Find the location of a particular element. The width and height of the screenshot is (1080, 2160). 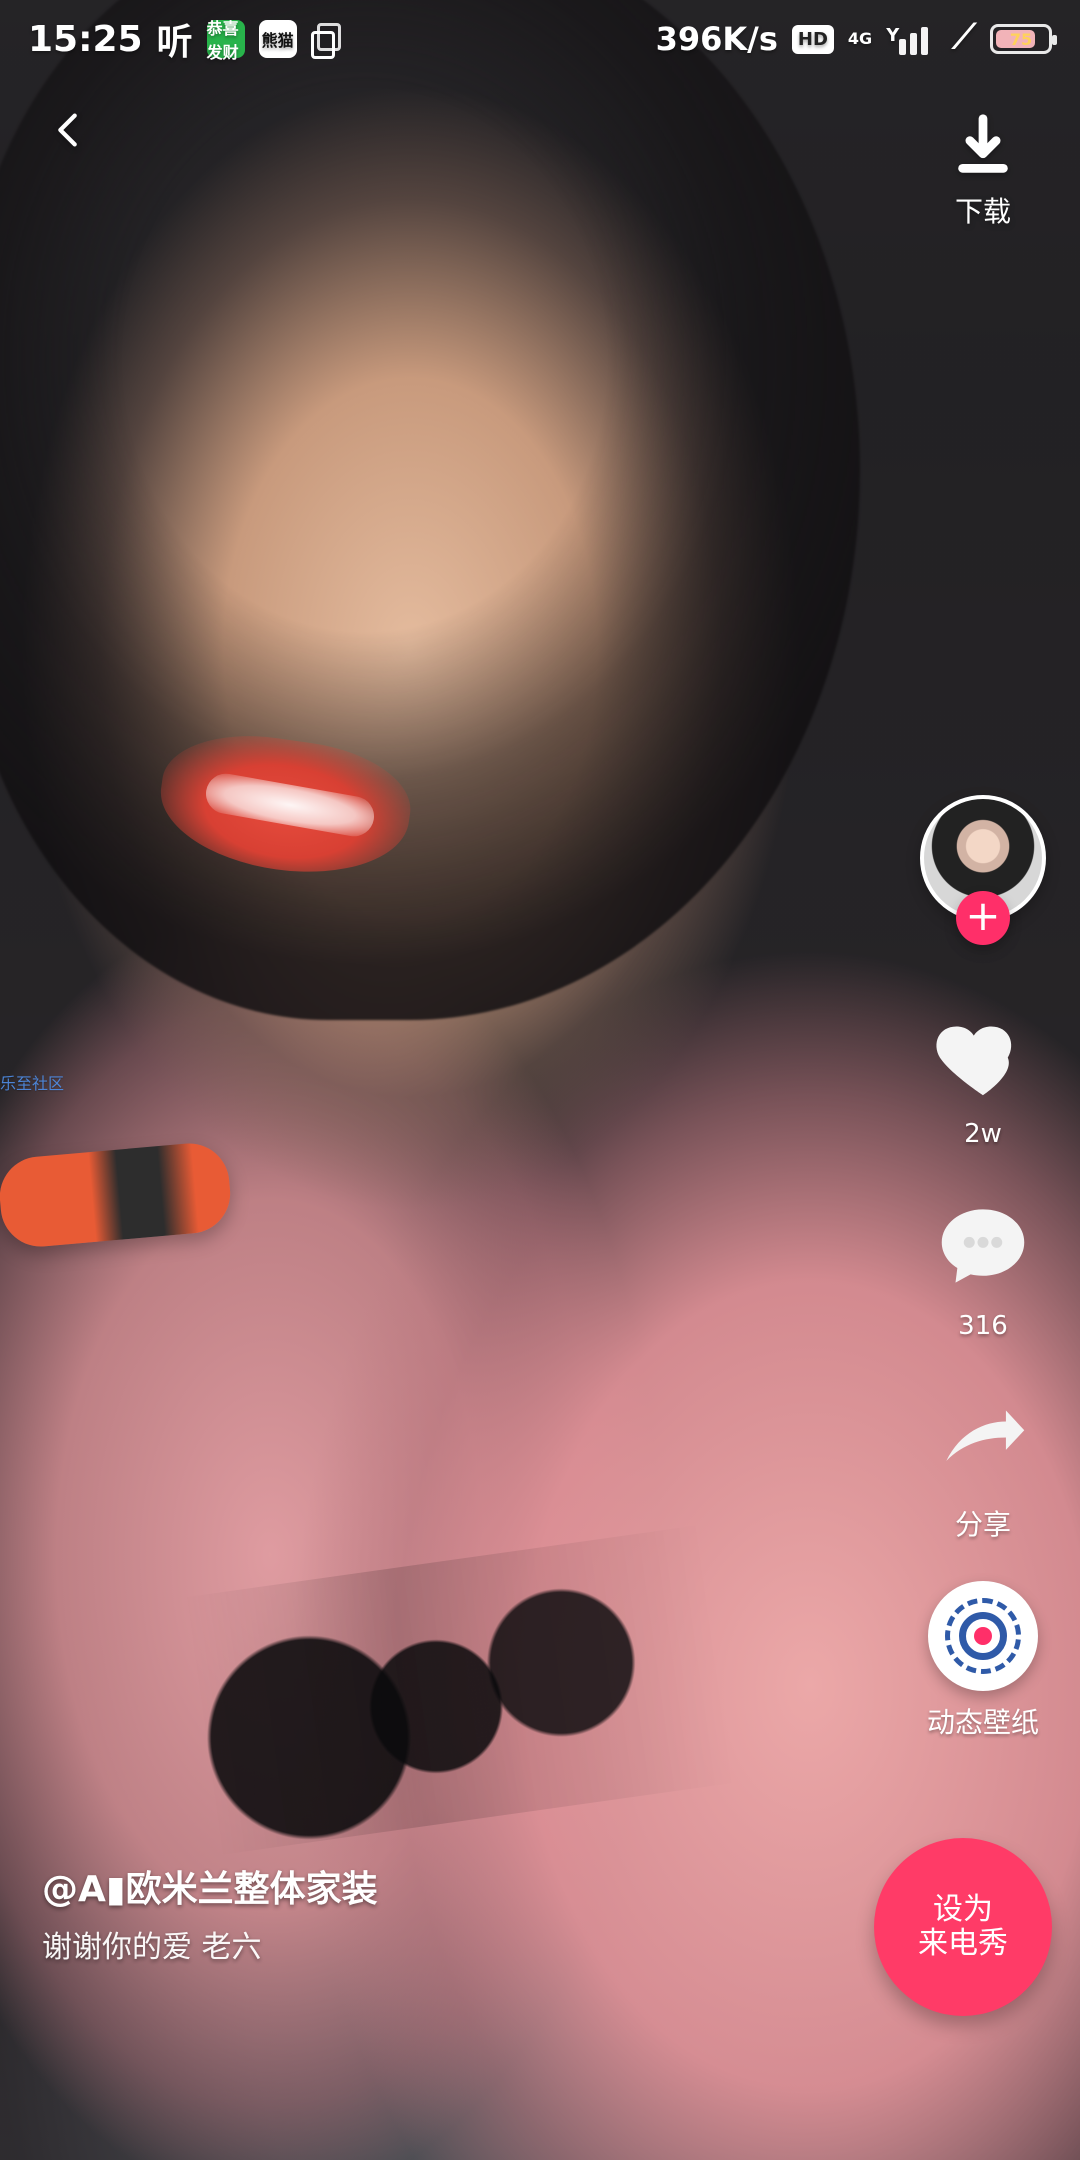

listen-indicator: 听 is located at coordinates (174, 42).